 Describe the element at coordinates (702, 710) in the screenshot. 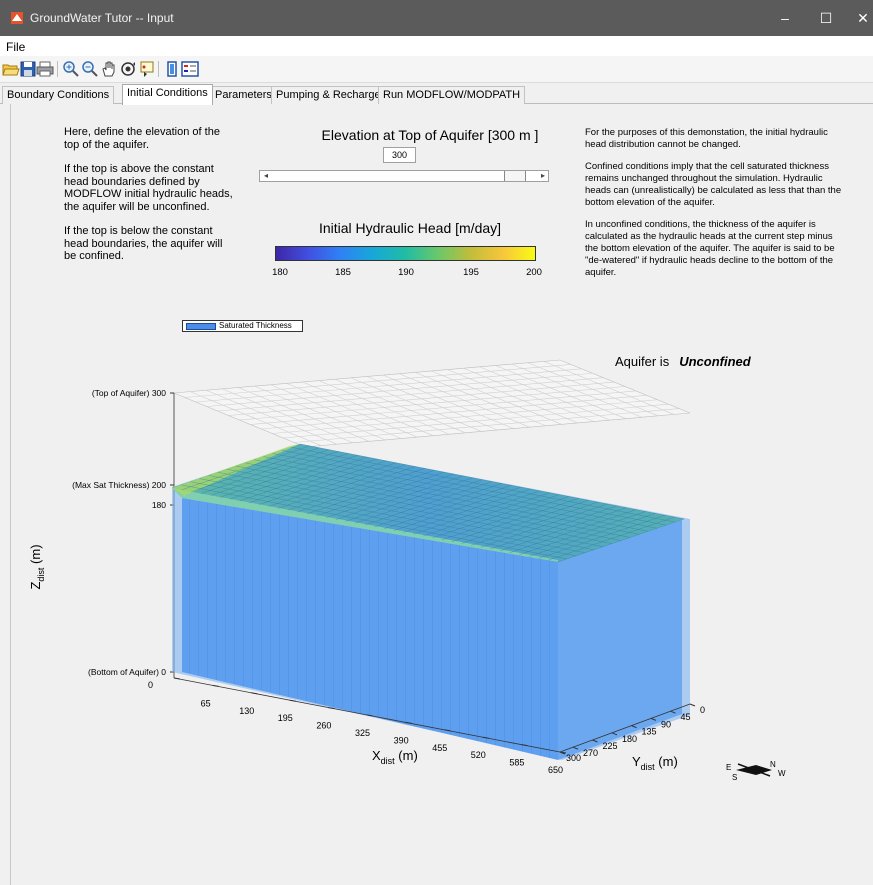

I see `y-tick-label: 0` at that location.